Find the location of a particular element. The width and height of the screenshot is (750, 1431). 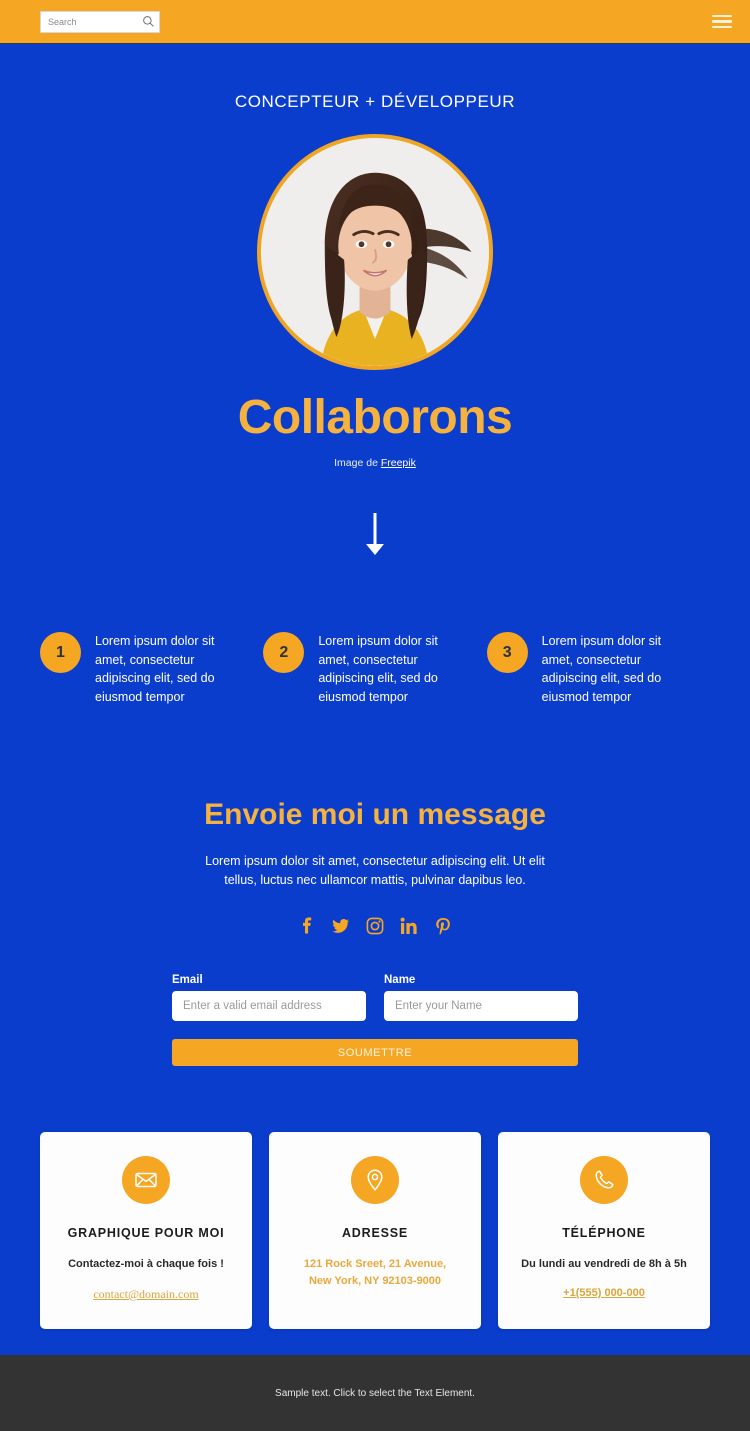

social-links is located at coordinates (375, 926).